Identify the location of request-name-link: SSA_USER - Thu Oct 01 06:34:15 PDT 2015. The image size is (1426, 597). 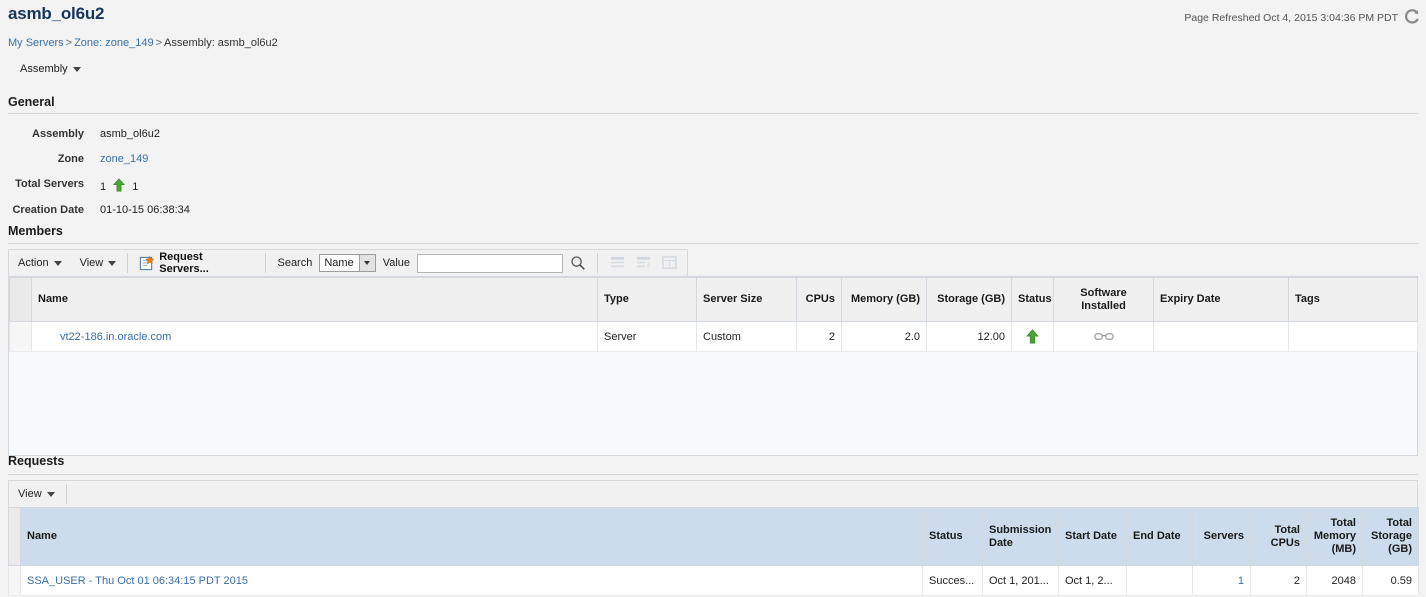
(137, 581).